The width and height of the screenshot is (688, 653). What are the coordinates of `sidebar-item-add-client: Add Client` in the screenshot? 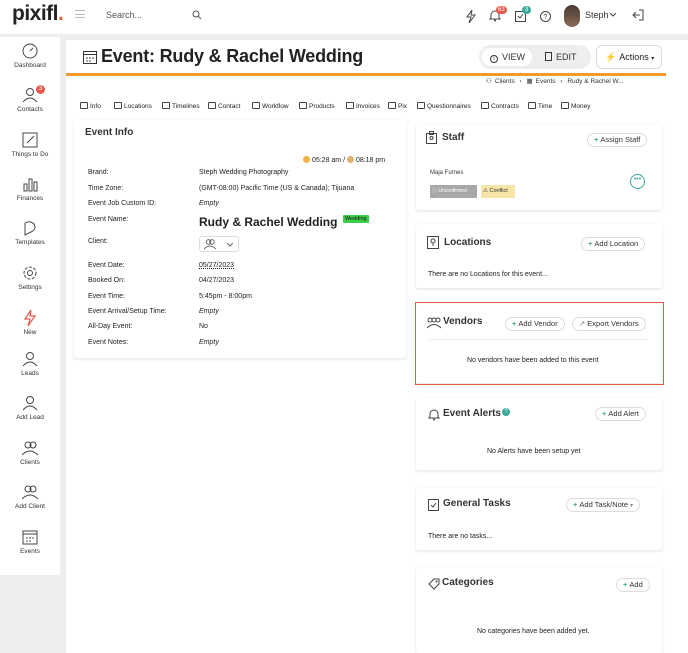 It's located at (30, 497).